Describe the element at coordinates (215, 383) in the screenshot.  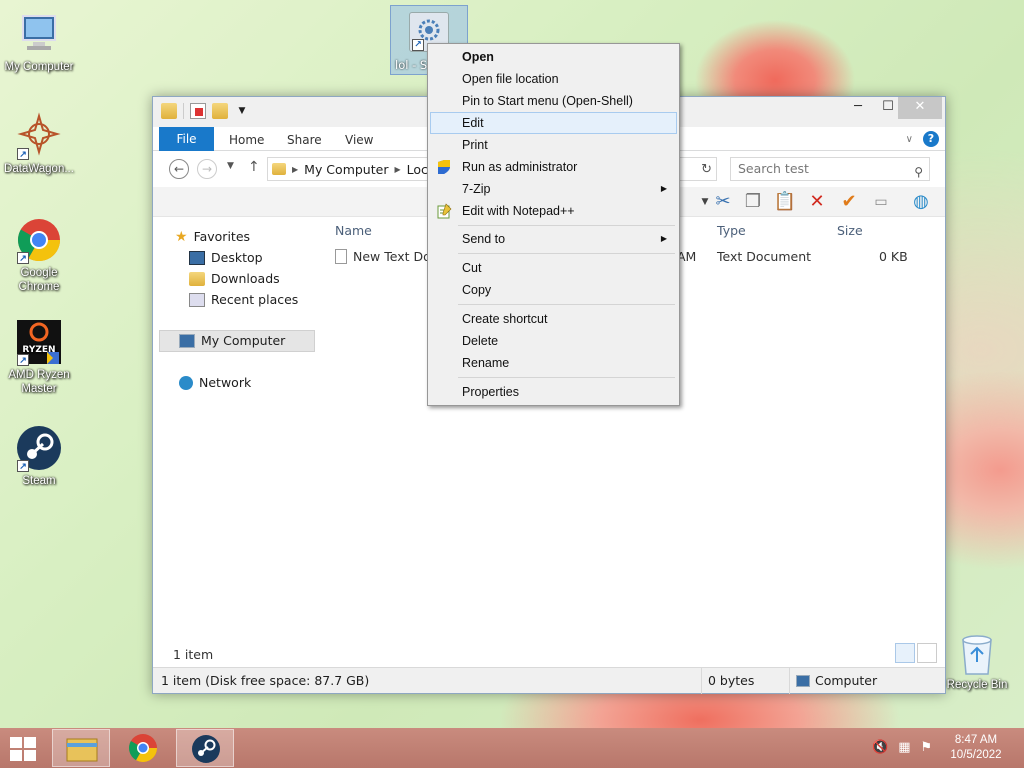
I see `nav-network: Network` at that location.